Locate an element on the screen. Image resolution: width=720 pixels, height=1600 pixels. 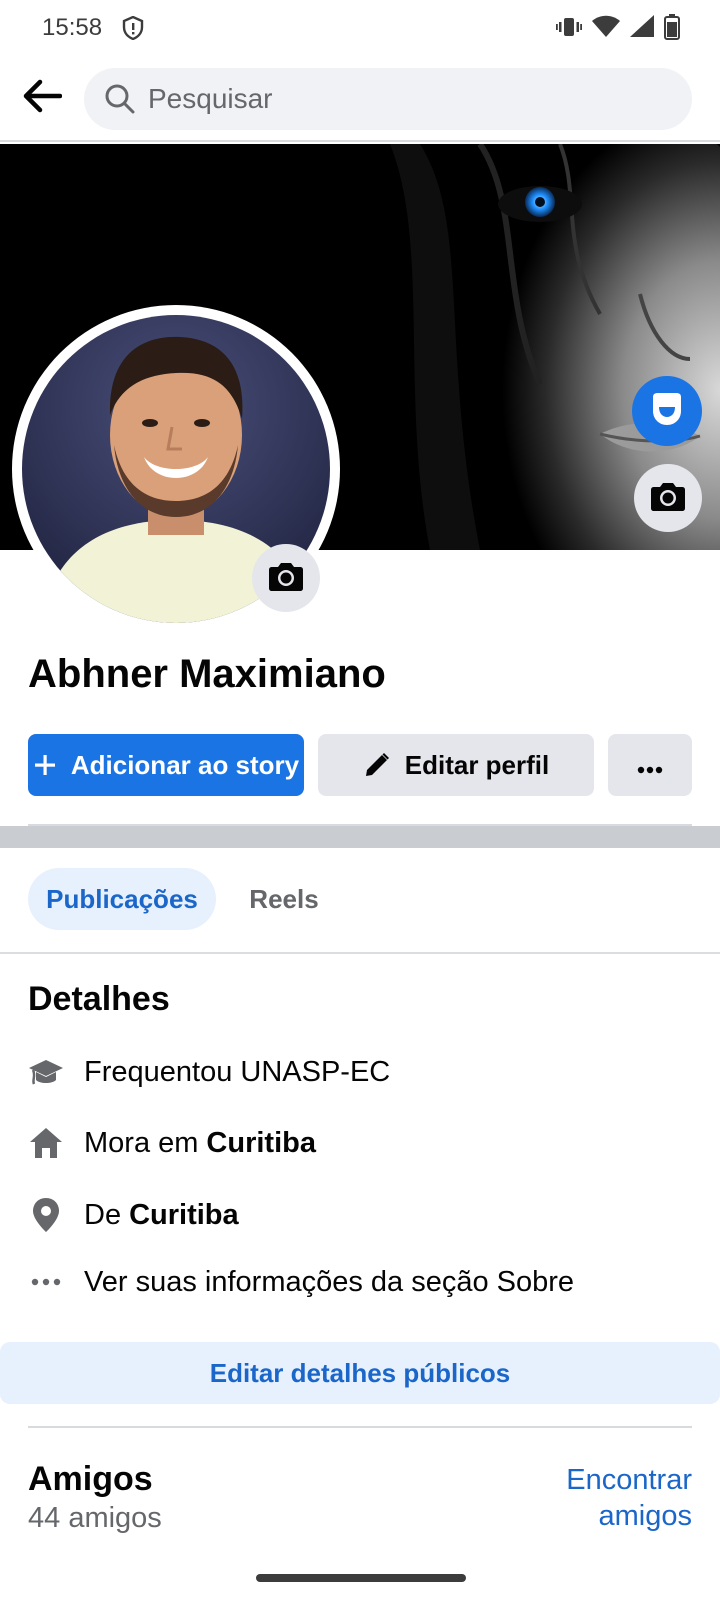
battery-icon is located at coordinates (672, 27).